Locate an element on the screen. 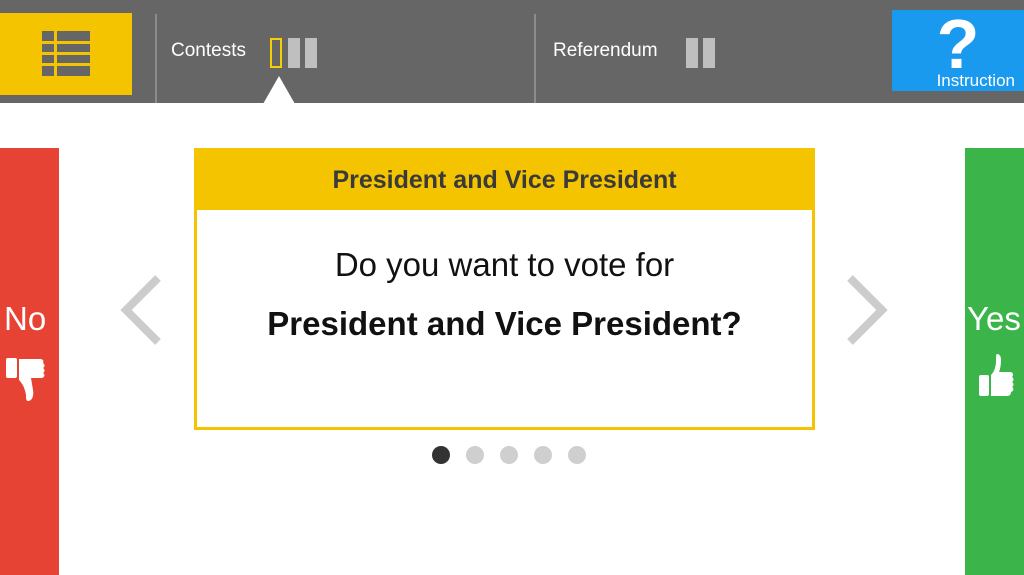  vote-no-label: No is located at coordinates (25, 318).